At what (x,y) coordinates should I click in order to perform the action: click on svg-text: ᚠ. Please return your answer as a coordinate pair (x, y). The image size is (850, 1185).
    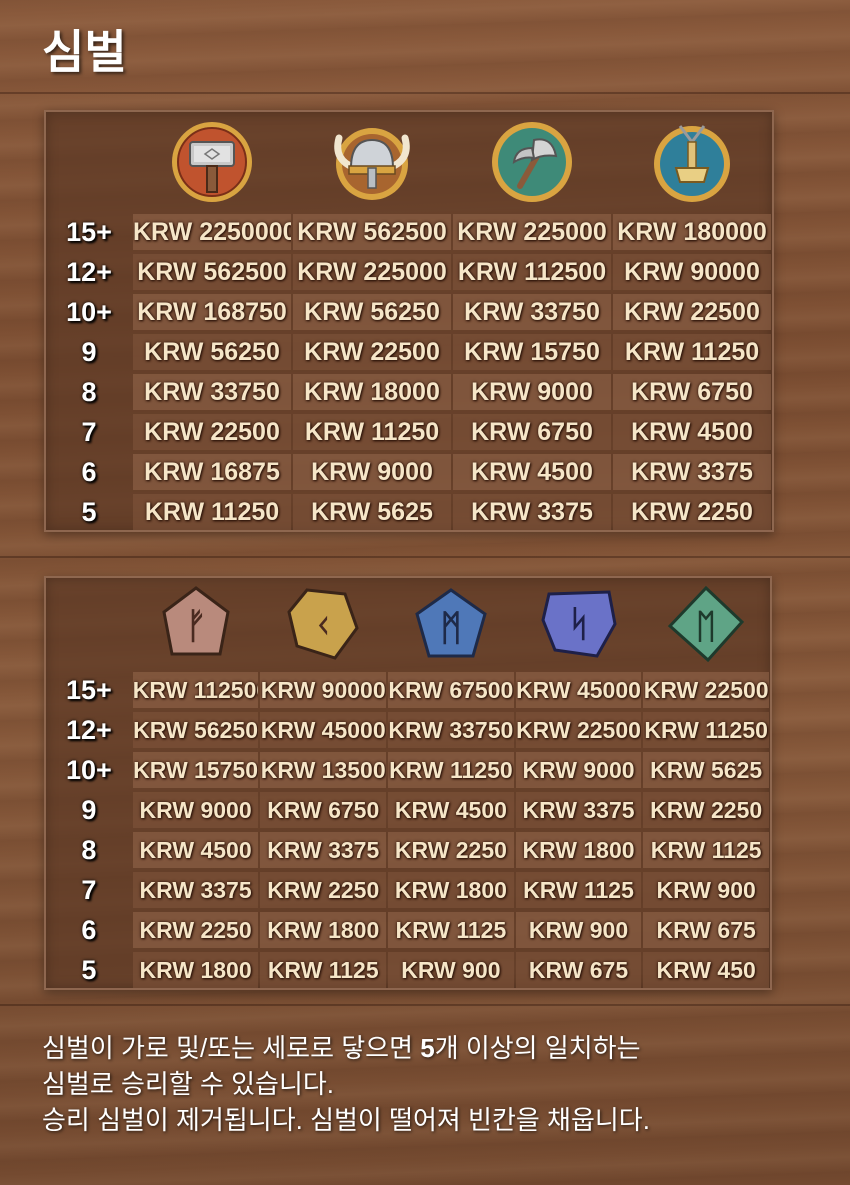
    Looking at the image, I should click on (196, 626).